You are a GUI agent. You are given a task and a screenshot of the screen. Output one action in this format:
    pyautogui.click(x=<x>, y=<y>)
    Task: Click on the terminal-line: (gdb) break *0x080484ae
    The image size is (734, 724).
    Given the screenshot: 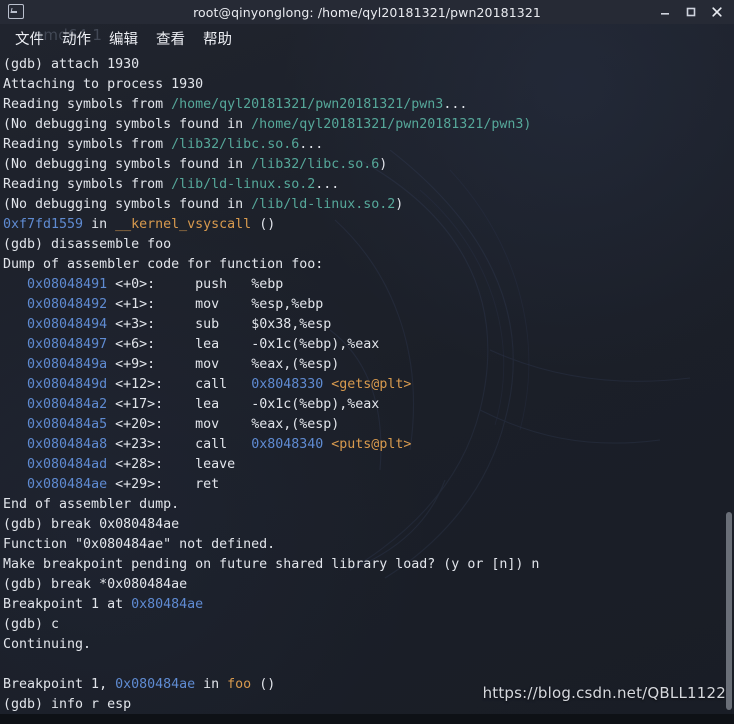 What is the action you would take?
    pyautogui.click(x=368, y=585)
    